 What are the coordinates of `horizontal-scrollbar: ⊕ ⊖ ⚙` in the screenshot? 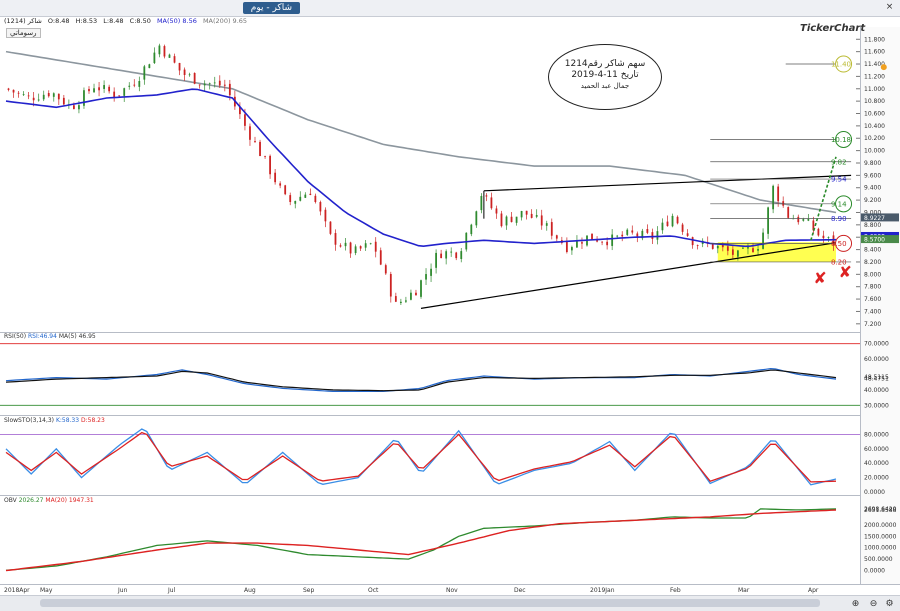 It's located at (450, 603).